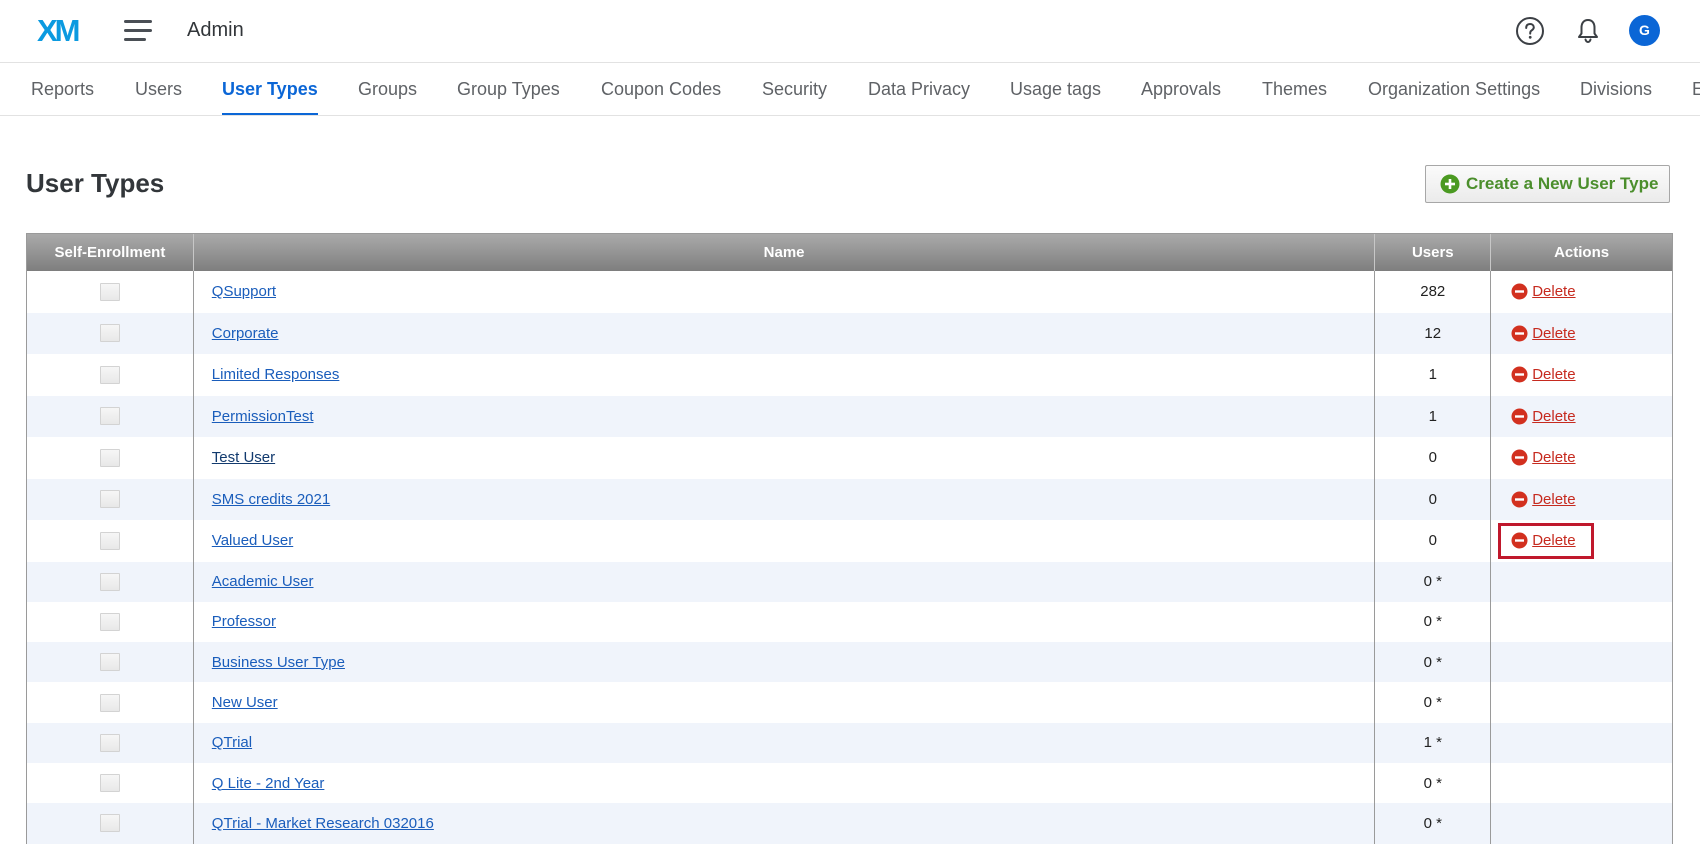 Image resolution: width=1700 pixels, height=850 pixels. Describe the element at coordinates (276, 374) in the screenshot. I see `user-type-link: Limited Responses` at that location.